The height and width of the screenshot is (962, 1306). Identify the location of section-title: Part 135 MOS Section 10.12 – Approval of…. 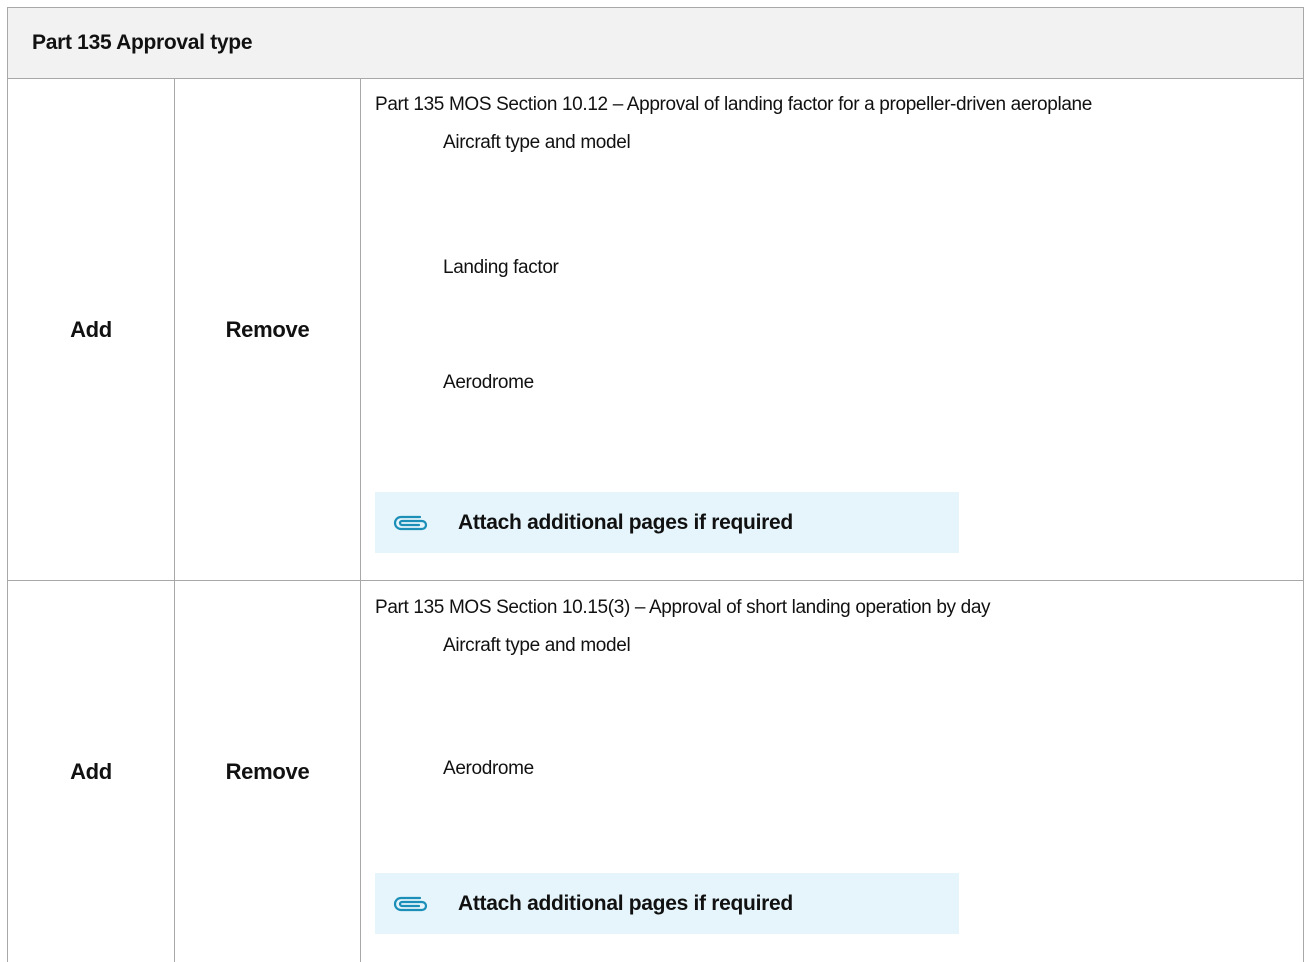
(733, 104).